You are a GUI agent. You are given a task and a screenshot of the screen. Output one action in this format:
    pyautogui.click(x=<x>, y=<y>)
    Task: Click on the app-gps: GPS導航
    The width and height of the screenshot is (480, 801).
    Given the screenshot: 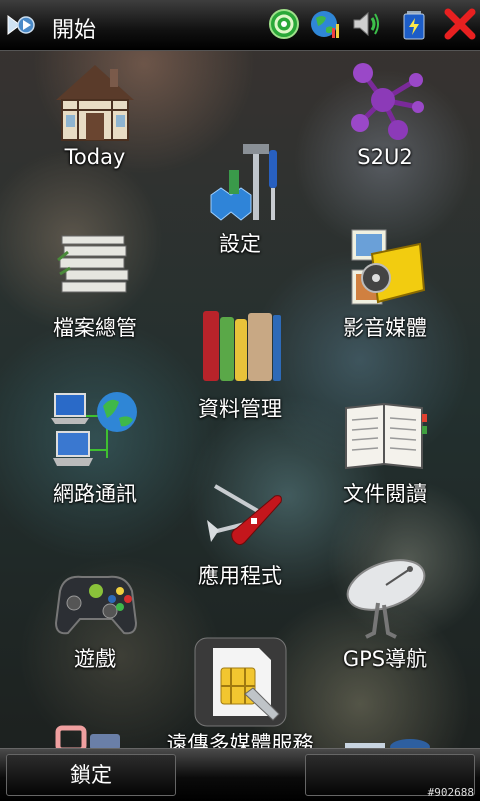 What is the action you would take?
    pyautogui.click(x=385, y=614)
    